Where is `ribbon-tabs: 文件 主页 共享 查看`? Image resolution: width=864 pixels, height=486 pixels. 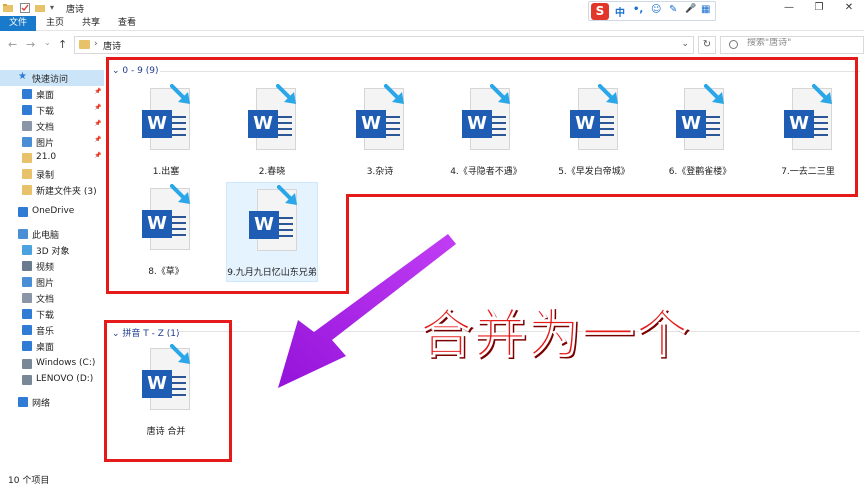
ribbon-tabs: 文件 主页 共享 查看 is located at coordinates (432, 23).